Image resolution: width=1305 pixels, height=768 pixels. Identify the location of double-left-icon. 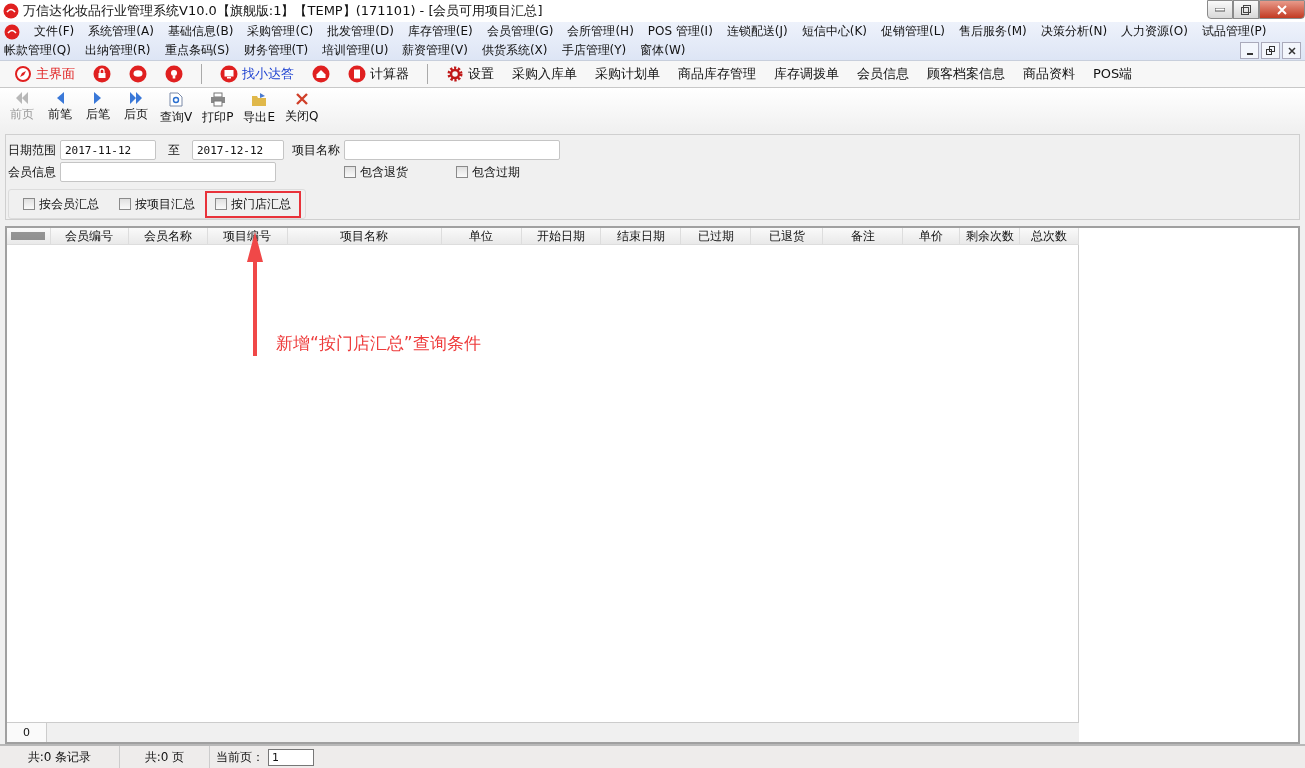
(22, 98).